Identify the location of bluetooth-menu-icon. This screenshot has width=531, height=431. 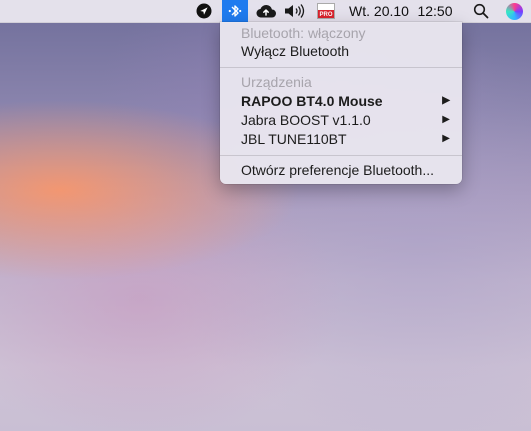
(235, 11).